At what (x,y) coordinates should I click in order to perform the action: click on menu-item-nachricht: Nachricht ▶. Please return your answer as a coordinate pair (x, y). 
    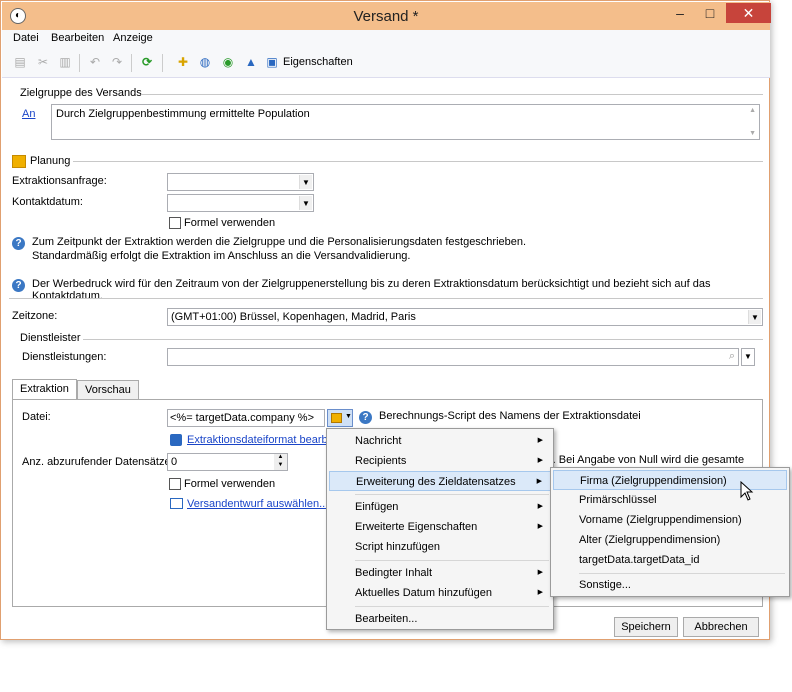
    Looking at the image, I should click on (440, 441).